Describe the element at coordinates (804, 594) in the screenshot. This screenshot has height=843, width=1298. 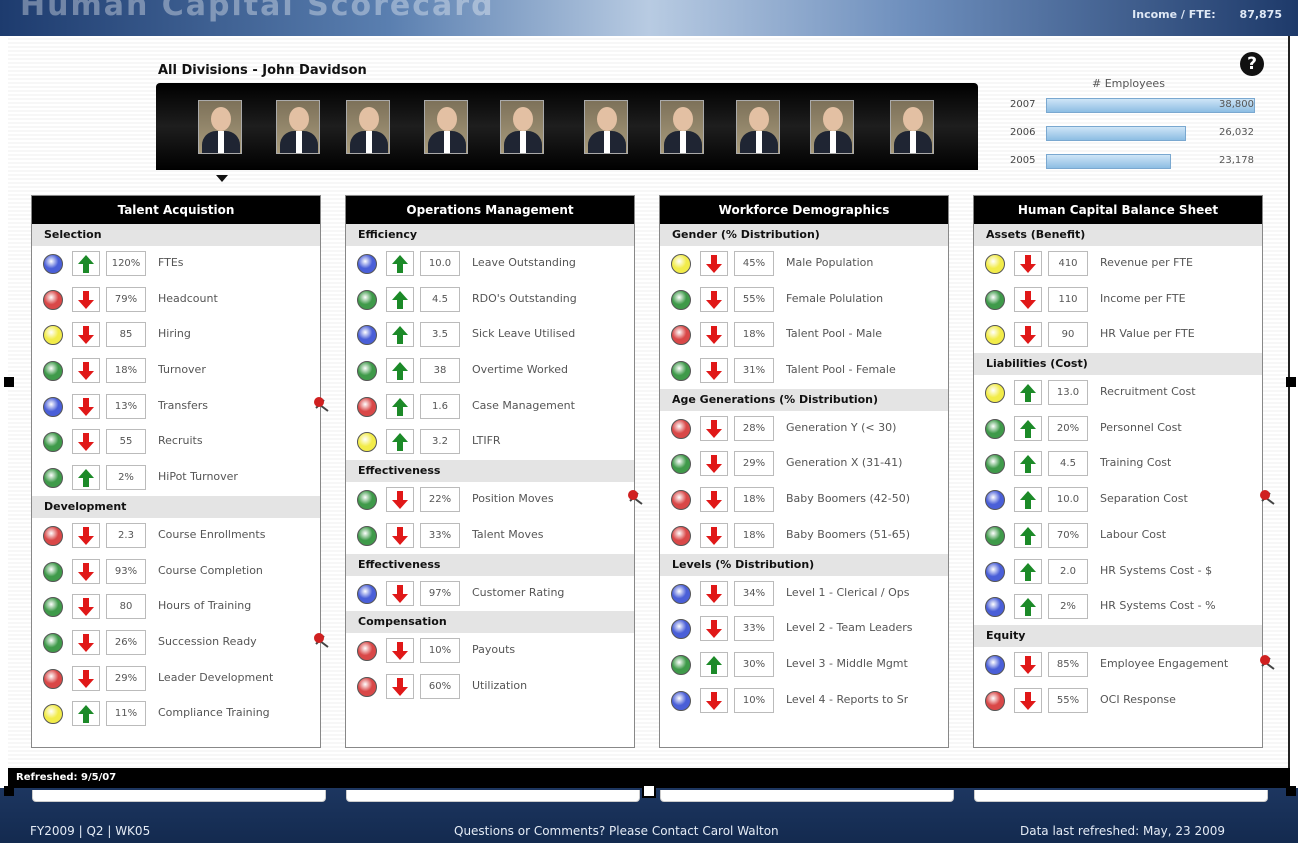
I see `kpi-row: 34% Level 1 - Clerical / Ops` at that location.